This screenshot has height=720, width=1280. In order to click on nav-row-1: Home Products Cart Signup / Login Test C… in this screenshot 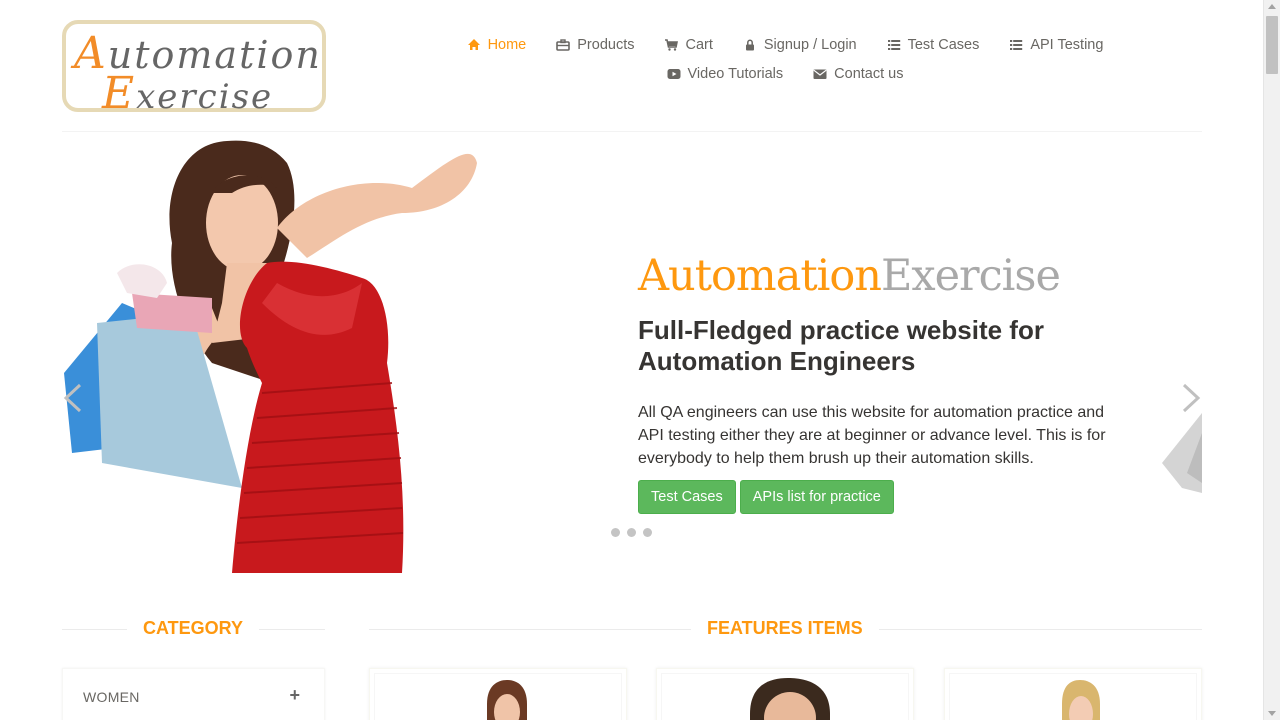, I will do `click(785, 44)`.